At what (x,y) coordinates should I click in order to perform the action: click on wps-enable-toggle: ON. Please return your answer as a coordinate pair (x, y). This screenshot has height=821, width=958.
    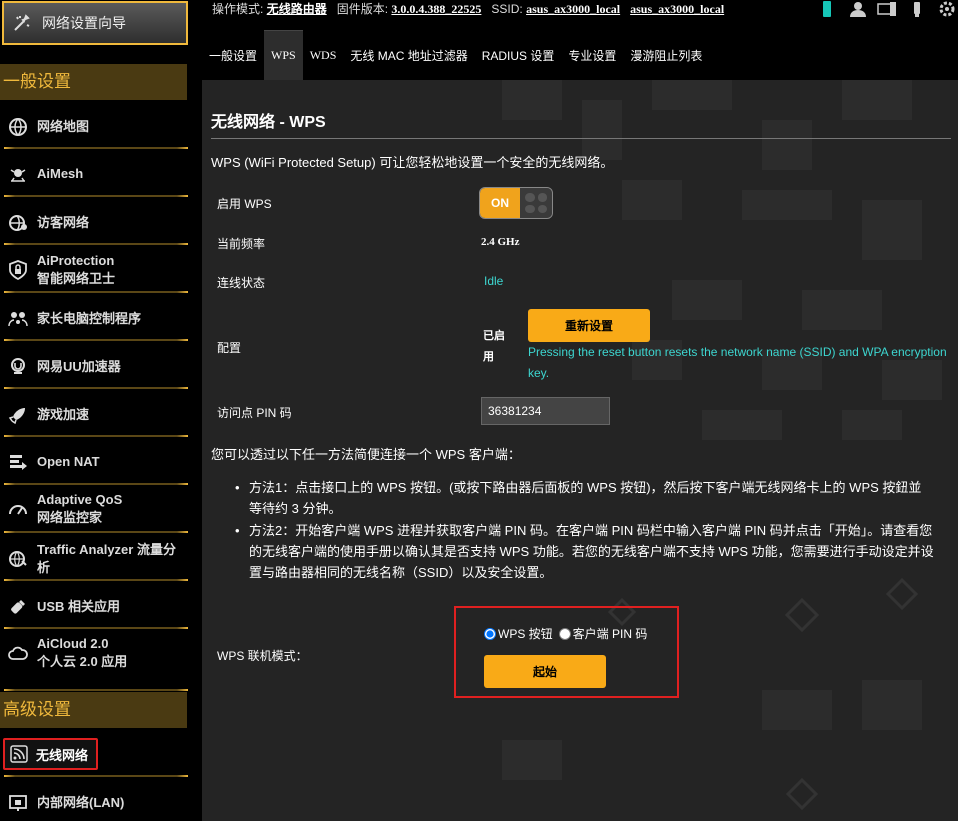
    Looking at the image, I should click on (516, 203).